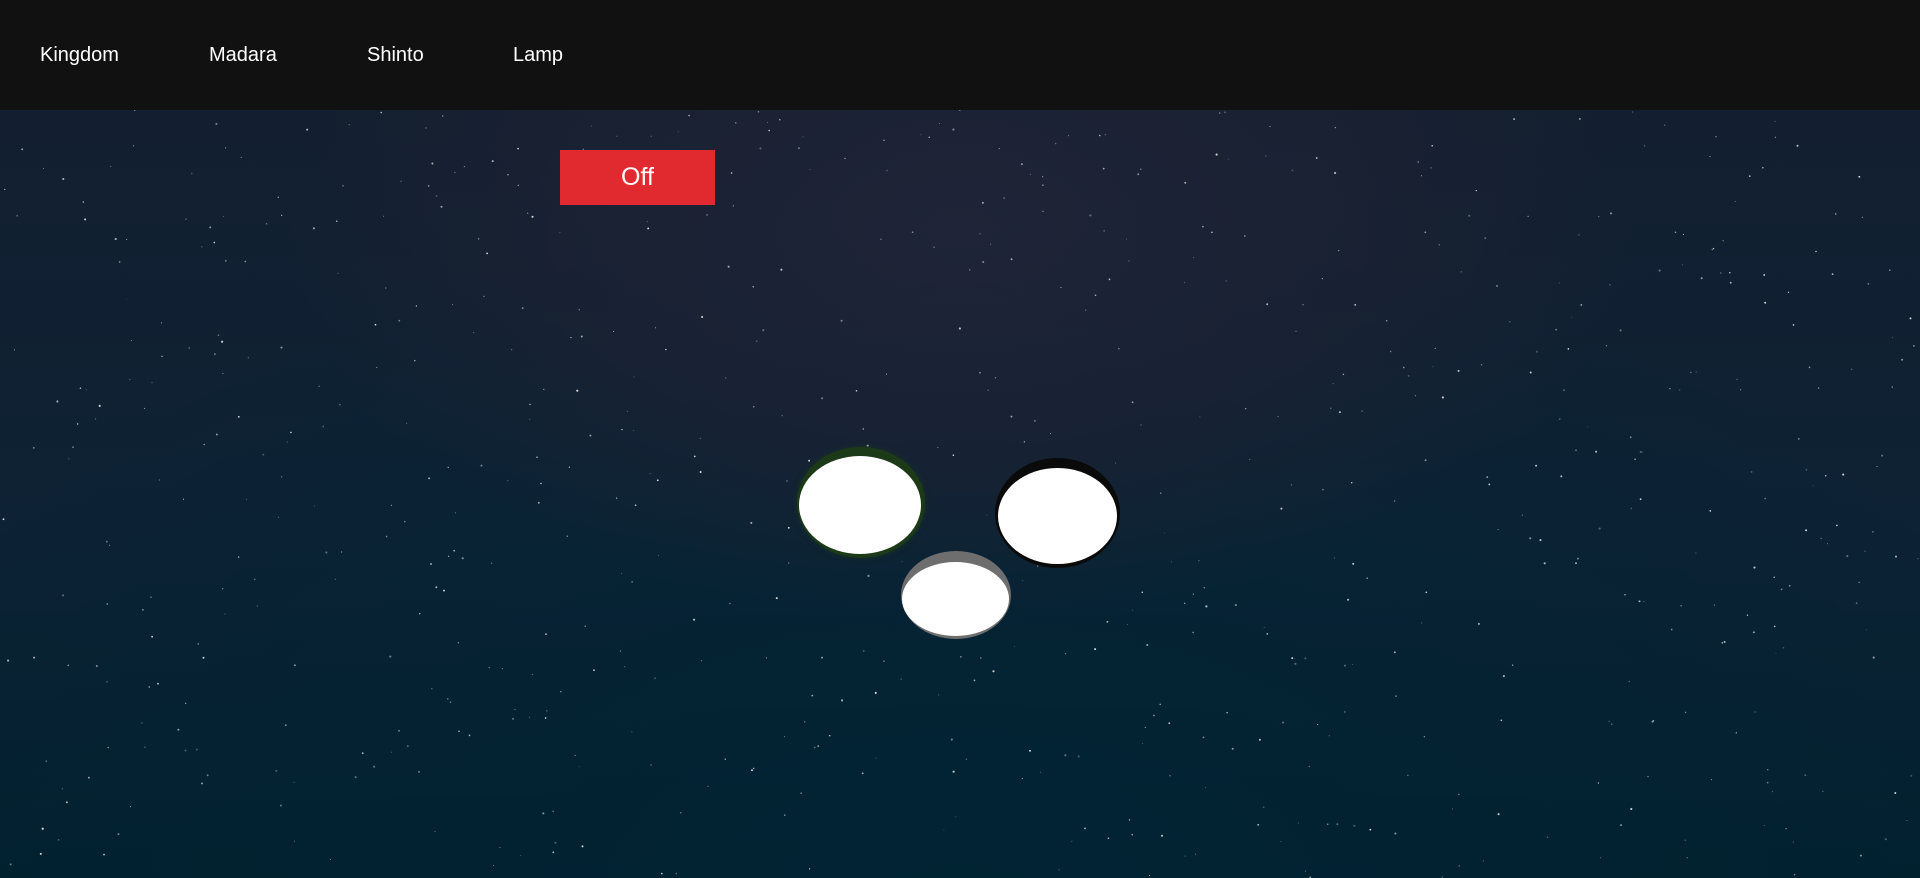 Image resolution: width=1920 pixels, height=878 pixels. What do you see at coordinates (956, 595) in the screenshot?
I see `lamp-bottom` at bounding box center [956, 595].